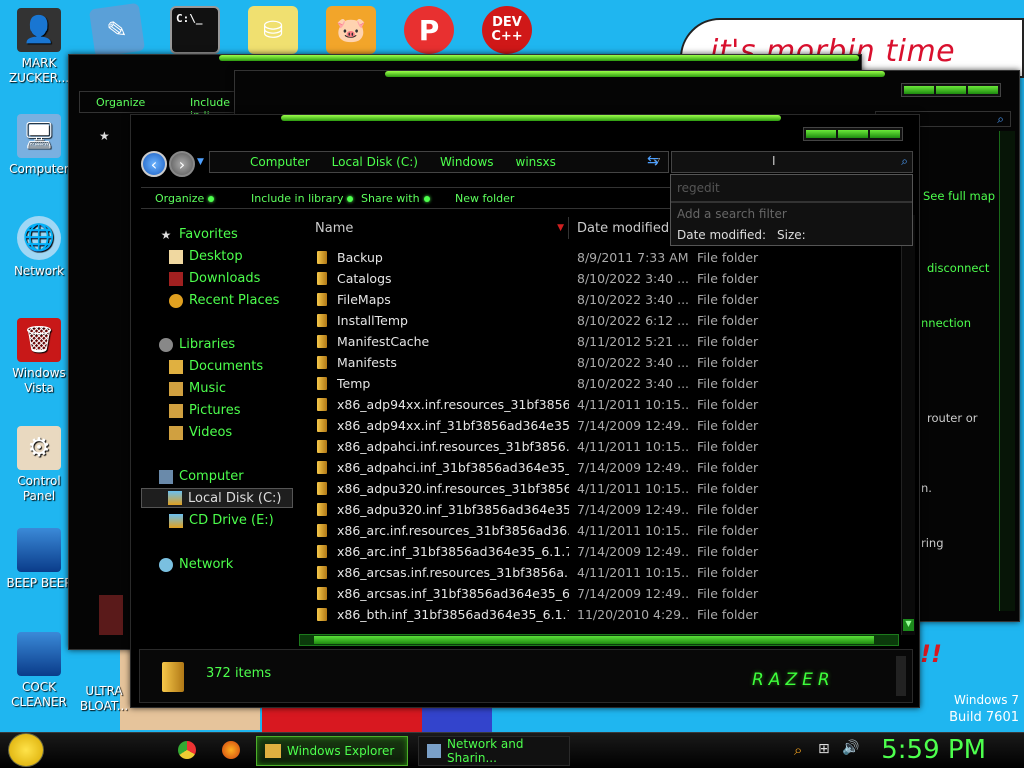 Image resolution: width=1024 pixels, height=768 pixels. I want to click on horizontal-scrollbar, so click(599, 640).